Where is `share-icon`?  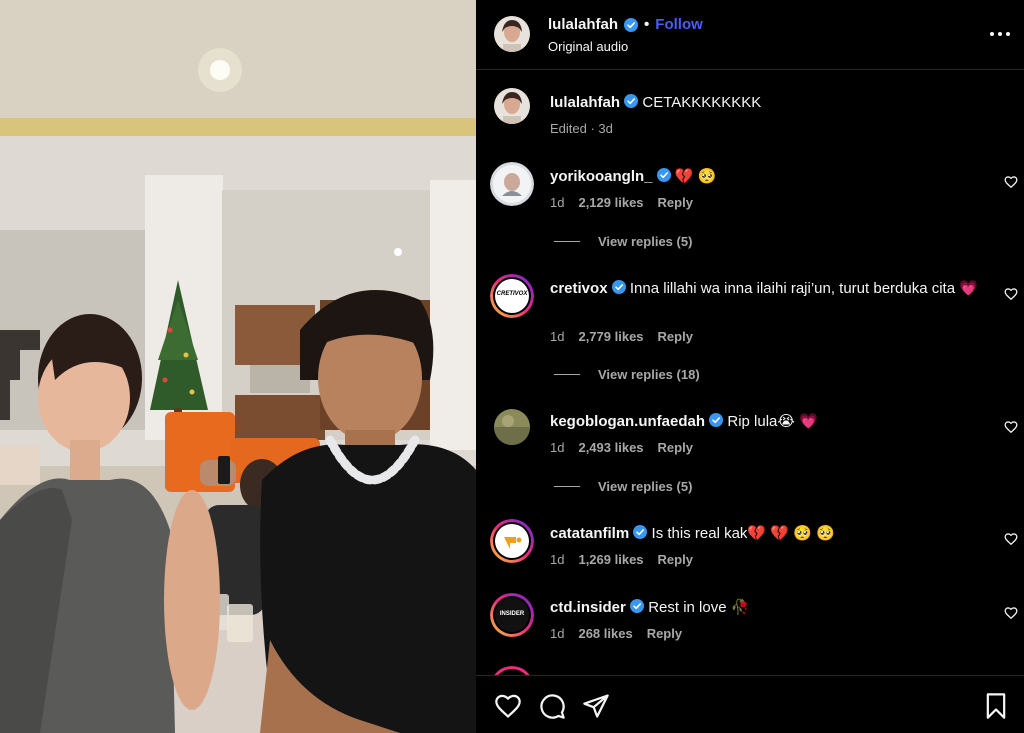
share-icon is located at coordinates (596, 706).